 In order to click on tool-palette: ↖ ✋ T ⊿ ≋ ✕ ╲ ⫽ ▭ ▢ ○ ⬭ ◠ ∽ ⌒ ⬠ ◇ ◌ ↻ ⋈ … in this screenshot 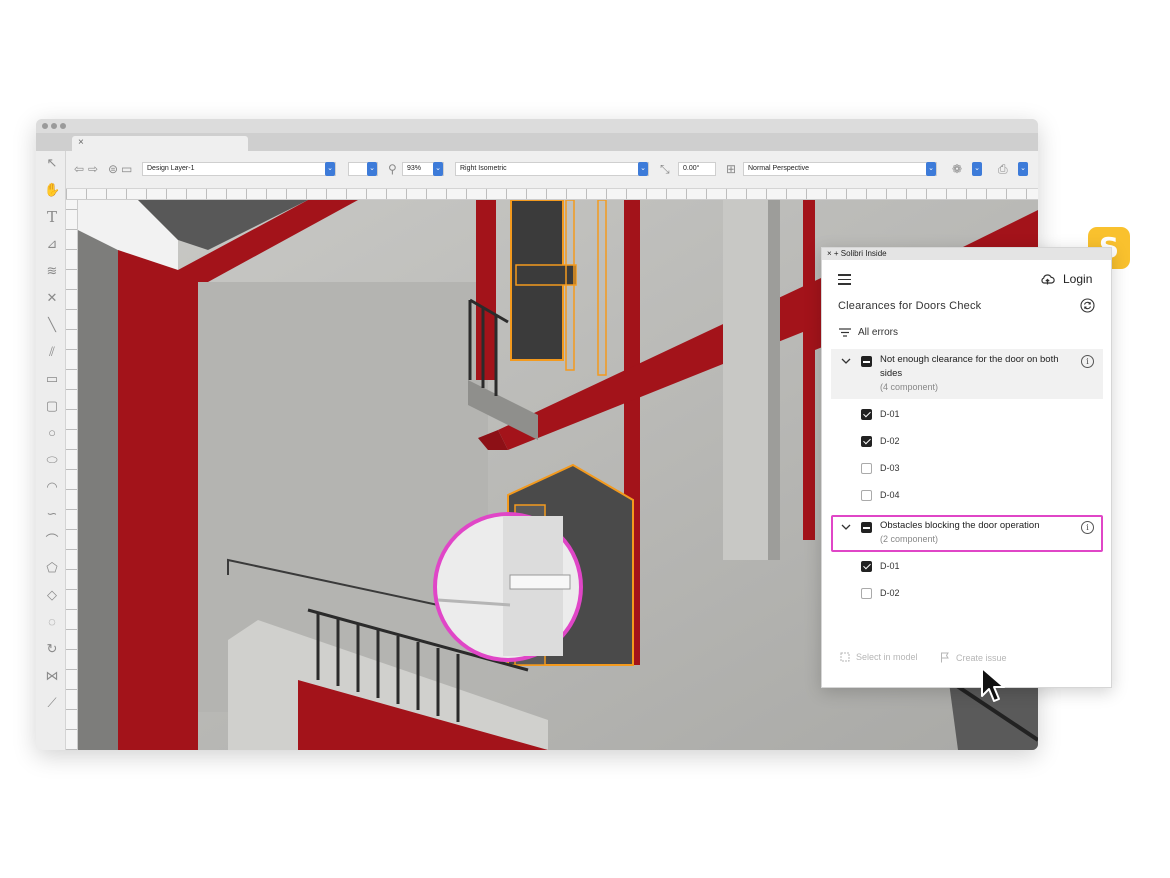, I will do `click(51, 450)`.